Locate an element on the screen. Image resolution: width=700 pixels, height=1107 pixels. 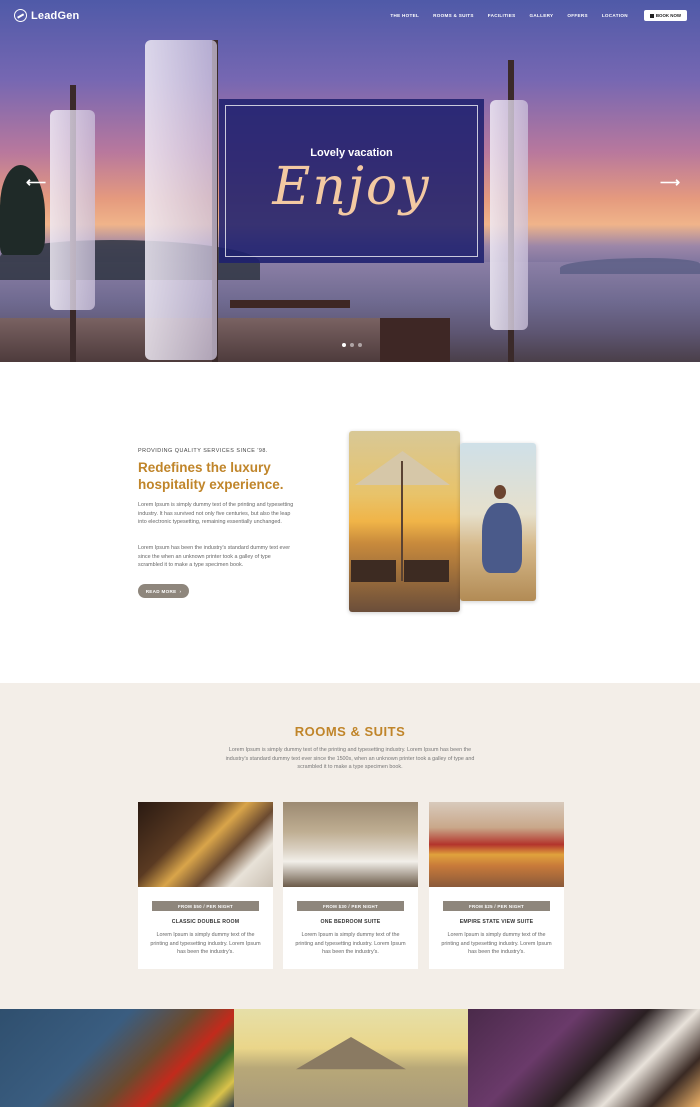
hero-caption-box: Lovely vacation Enjoy is located at coordinates (351, 181).